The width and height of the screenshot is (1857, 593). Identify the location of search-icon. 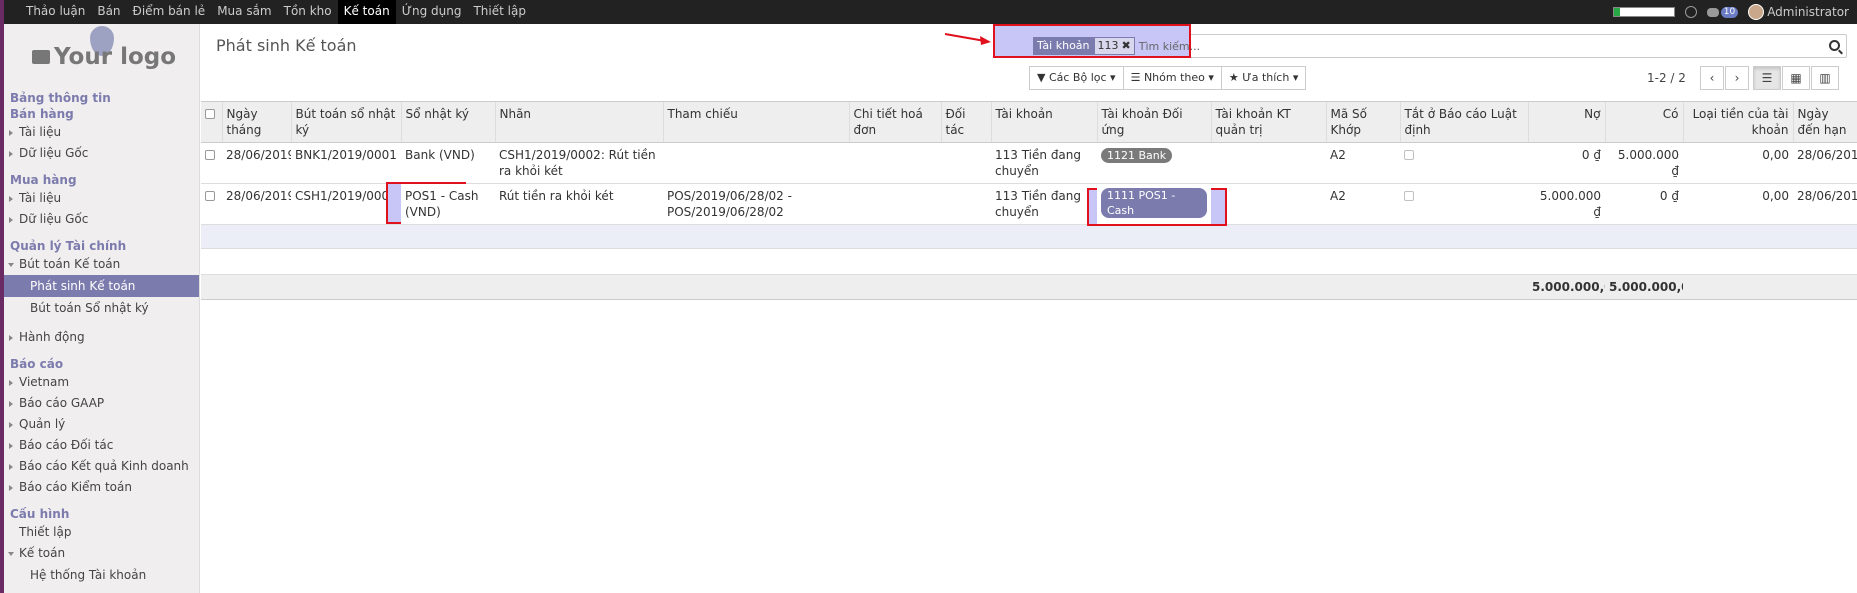
(1834, 45).